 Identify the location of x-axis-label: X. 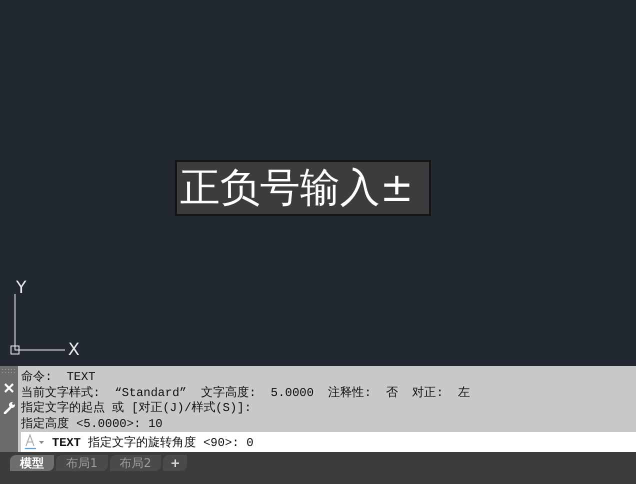
(74, 348).